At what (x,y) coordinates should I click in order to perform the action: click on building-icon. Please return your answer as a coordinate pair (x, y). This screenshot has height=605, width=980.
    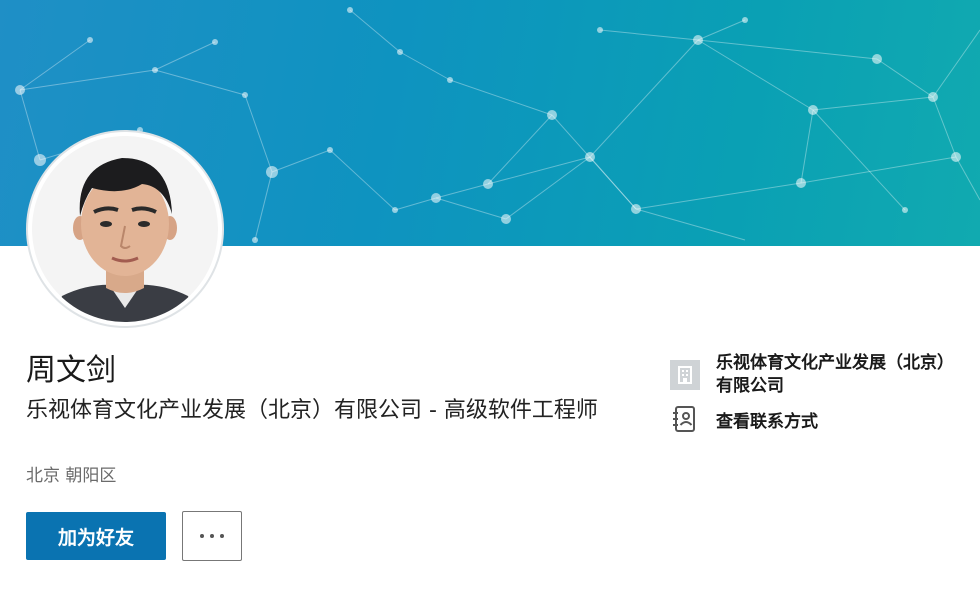
    Looking at the image, I should click on (685, 375).